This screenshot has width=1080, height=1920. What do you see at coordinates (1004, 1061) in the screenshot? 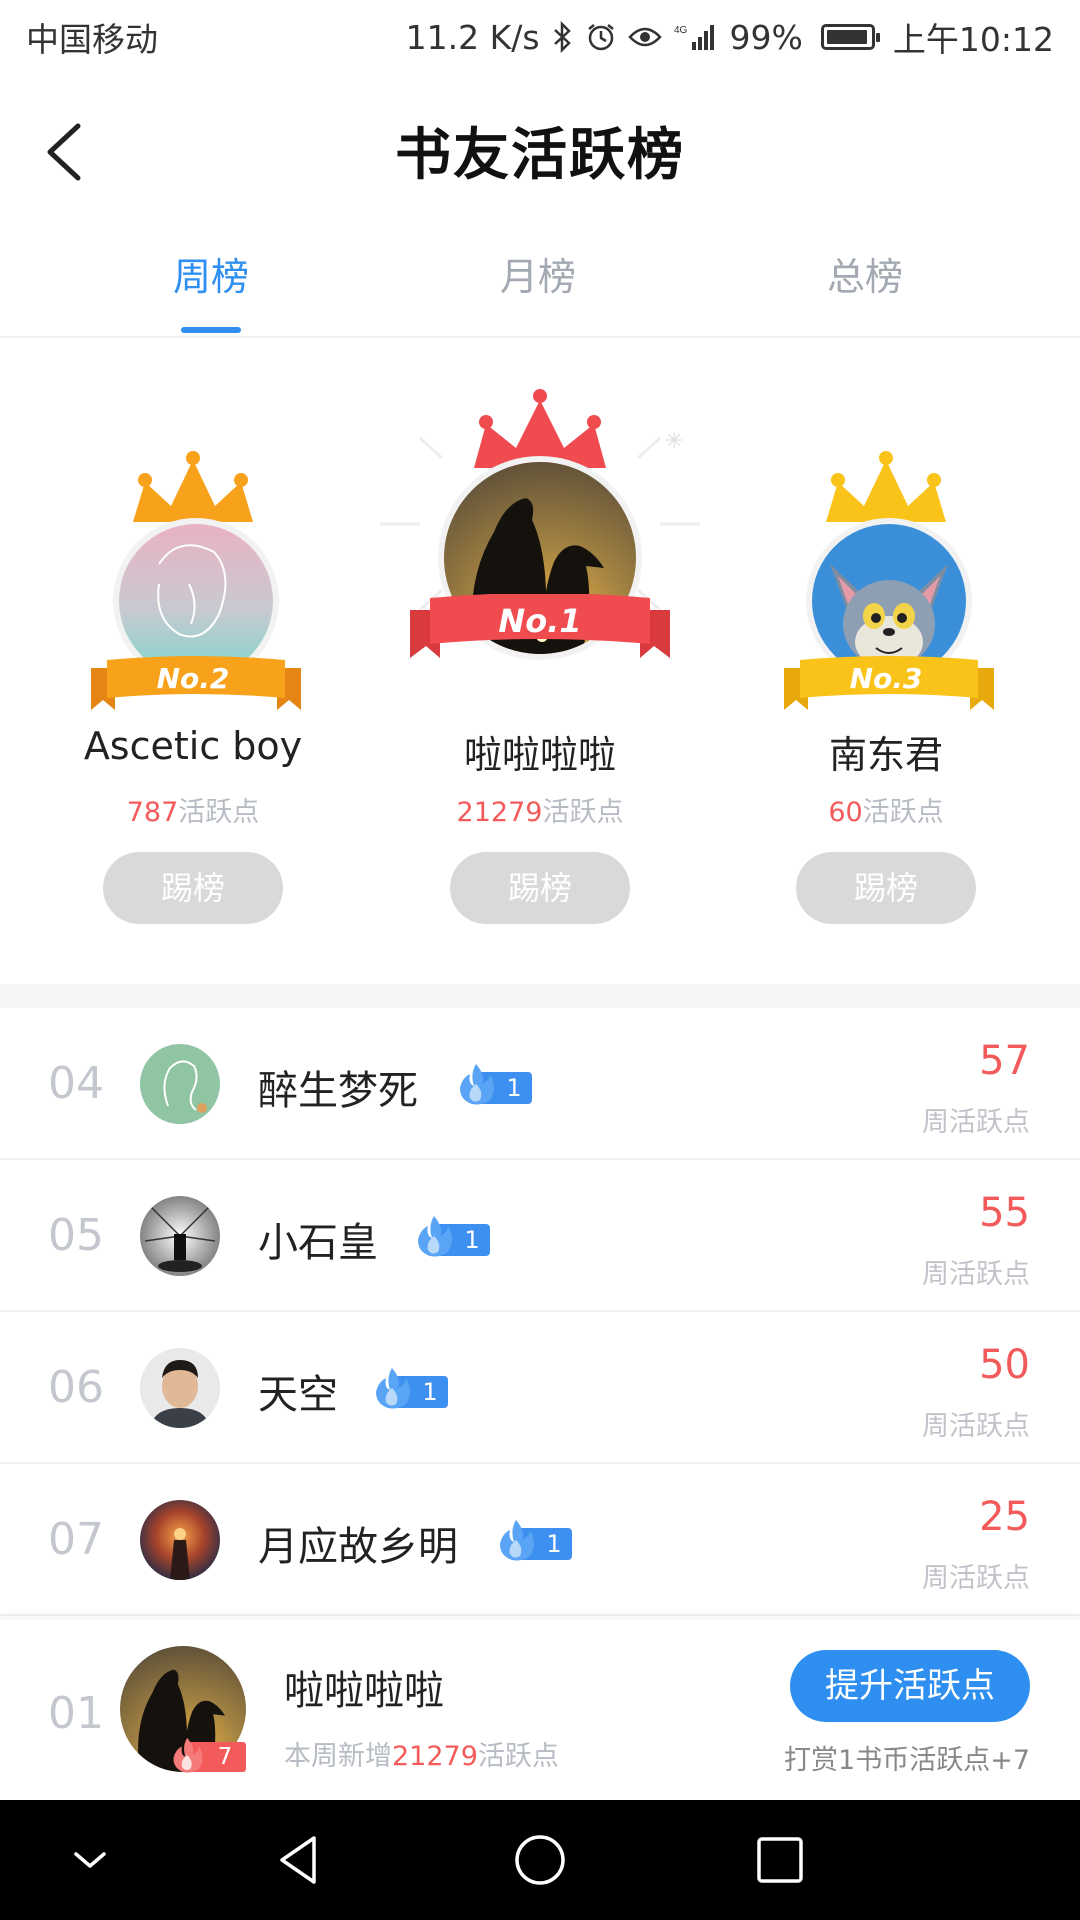
I see `points-value: 57` at bounding box center [1004, 1061].